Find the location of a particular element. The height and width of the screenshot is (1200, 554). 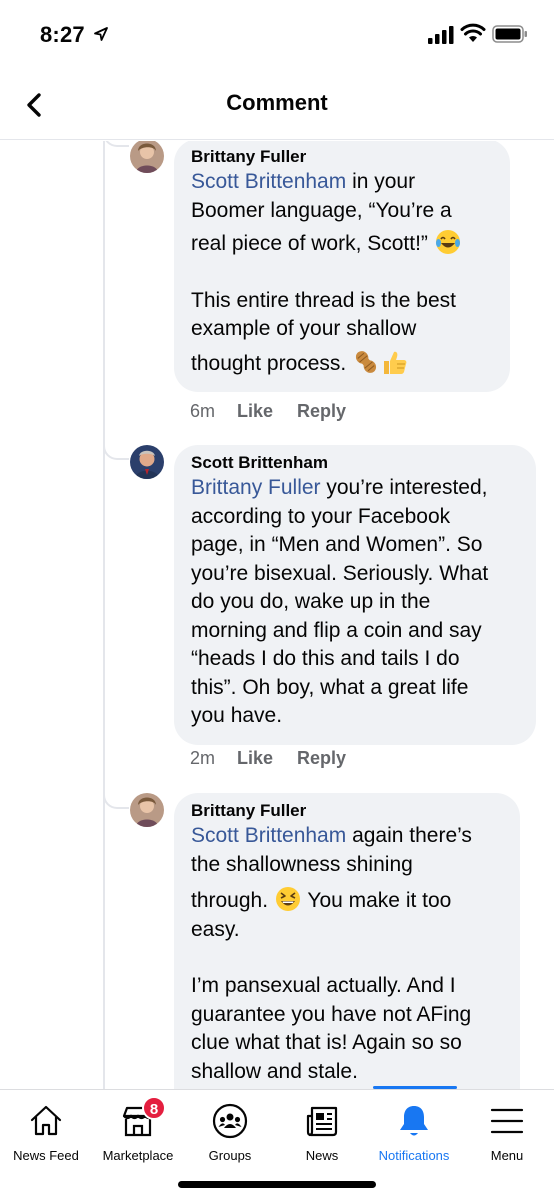

comment-actions: 2m Like Reply is located at coordinates (280, 758).